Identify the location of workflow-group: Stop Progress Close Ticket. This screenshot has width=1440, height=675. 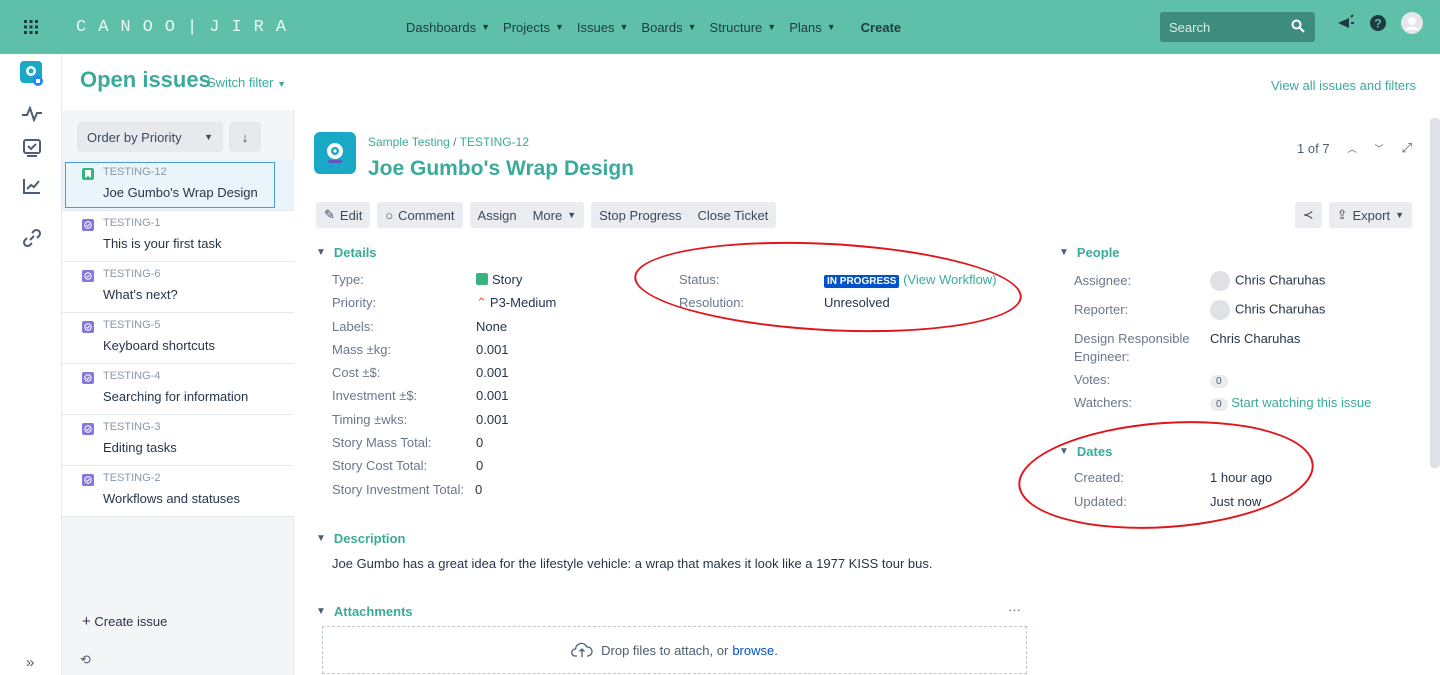
(684, 215).